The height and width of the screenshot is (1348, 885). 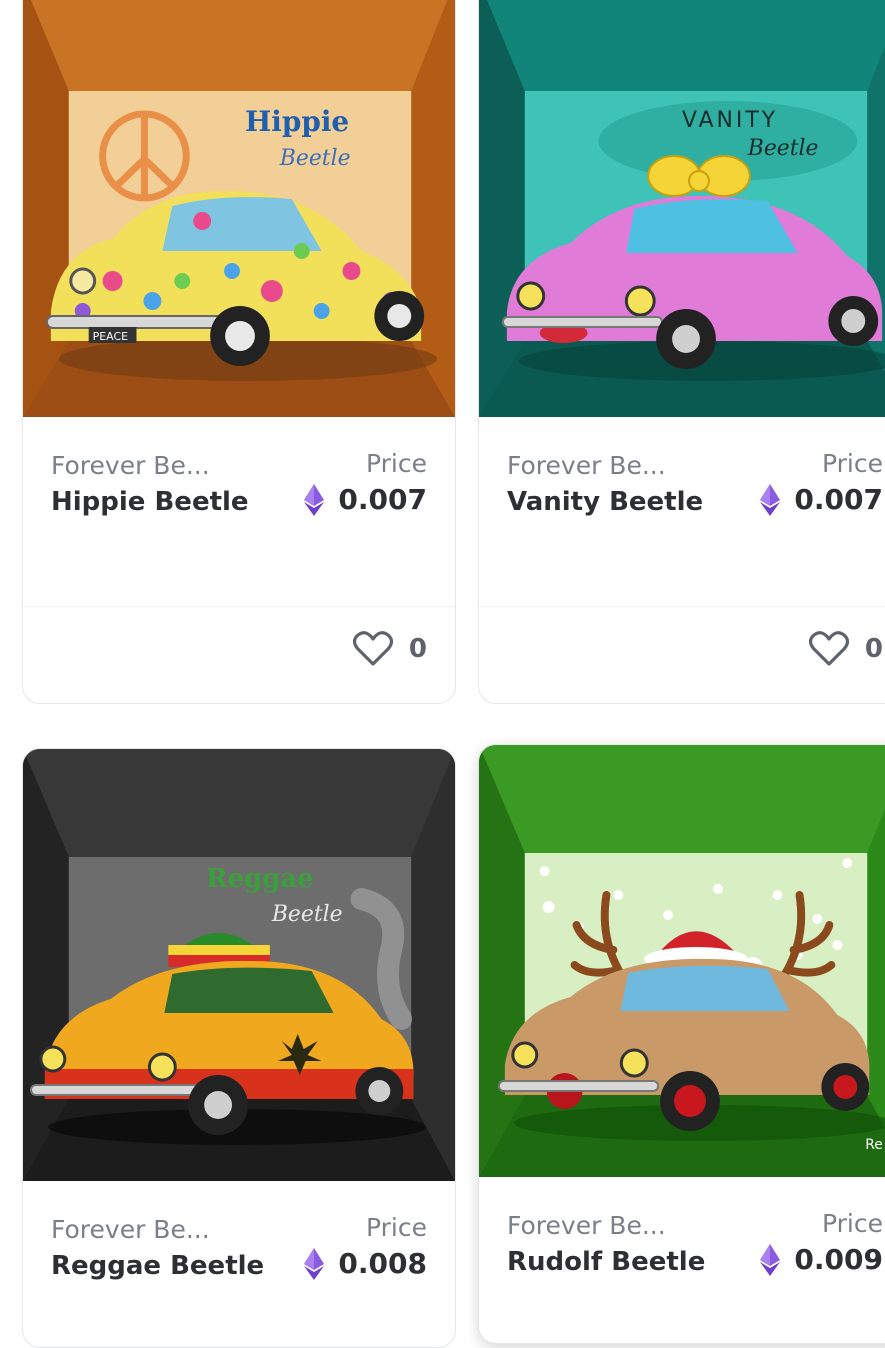 What do you see at coordinates (605, 502) in the screenshot?
I see `nft-name: Vanity Beetle` at bounding box center [605, 502].